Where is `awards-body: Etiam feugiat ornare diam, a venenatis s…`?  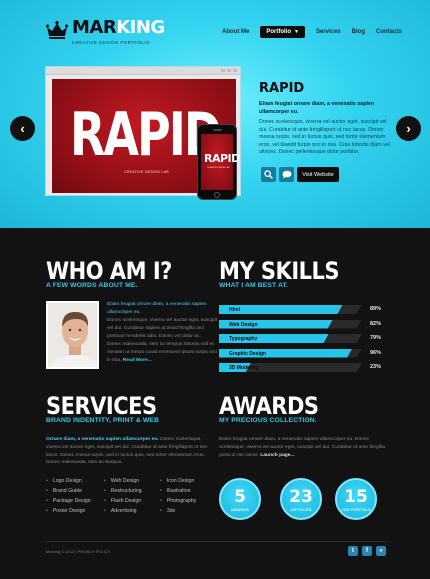
awards-body: Etiam feugiat ornare diam, a venenatis s… is located at coordinates (302, 447).